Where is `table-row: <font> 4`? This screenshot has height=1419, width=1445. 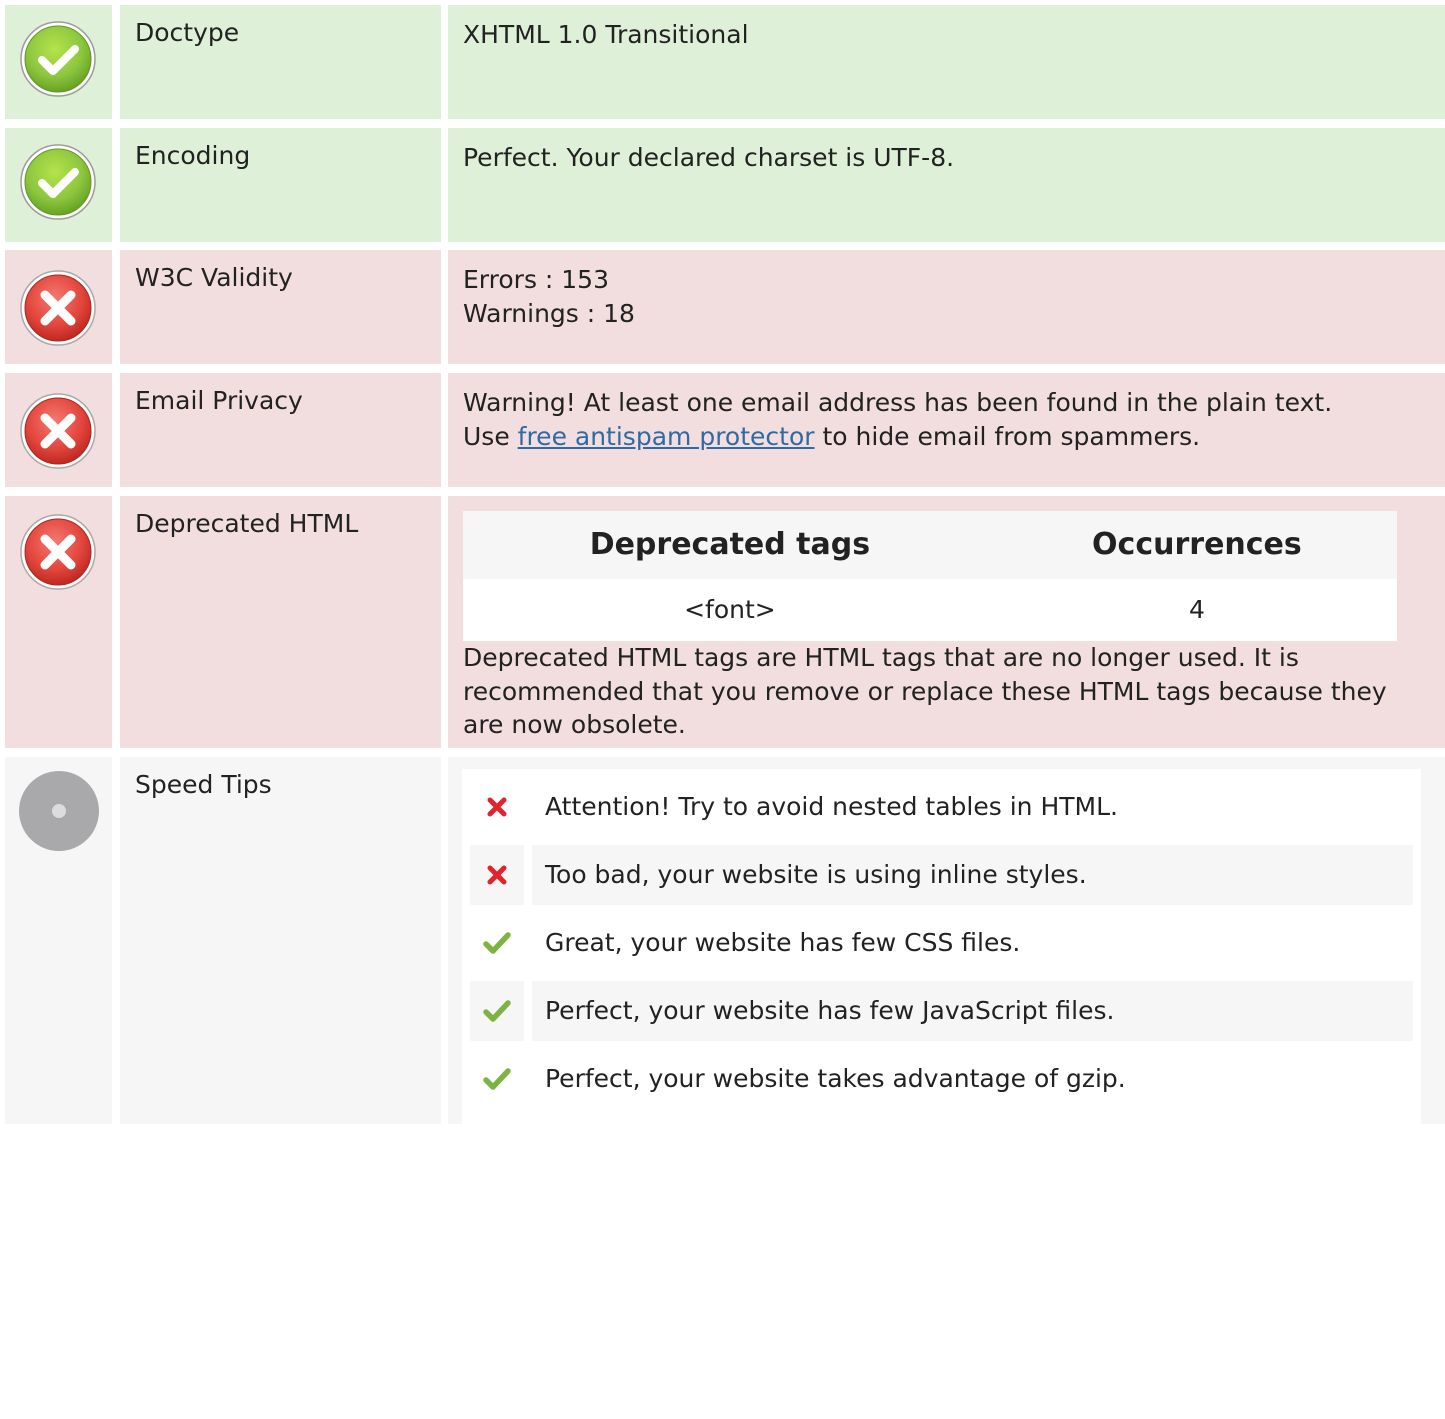
table-row: <font> 4 is located at coordinates (930, 610).